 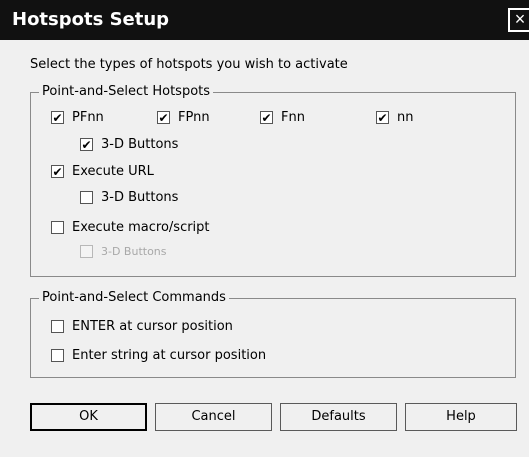 What do you see at coordinates (88, 417) in the screenshot?
I see `ok-button: OK` at bounding box center [88, 417].